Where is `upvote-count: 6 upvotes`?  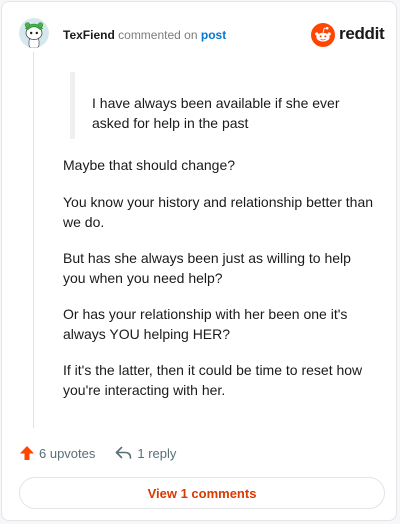 upvote-count: 6 upvotes is located at coordinates (67, 453).